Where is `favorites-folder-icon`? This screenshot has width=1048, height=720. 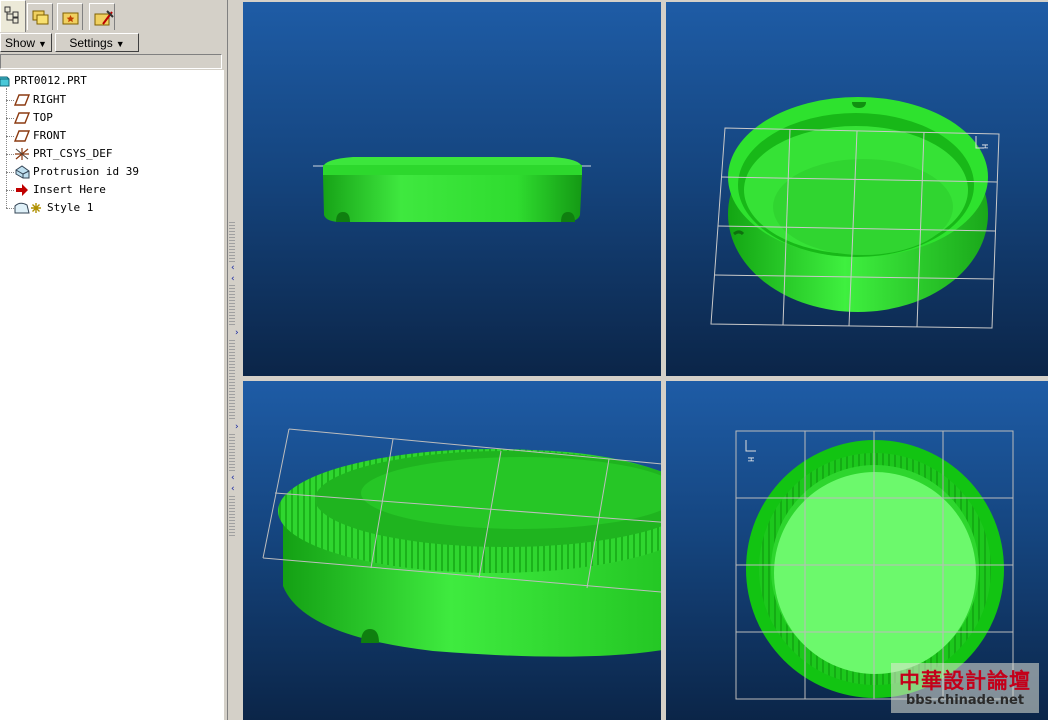 favorites-folder-icon is located at coordinates (70, 18).